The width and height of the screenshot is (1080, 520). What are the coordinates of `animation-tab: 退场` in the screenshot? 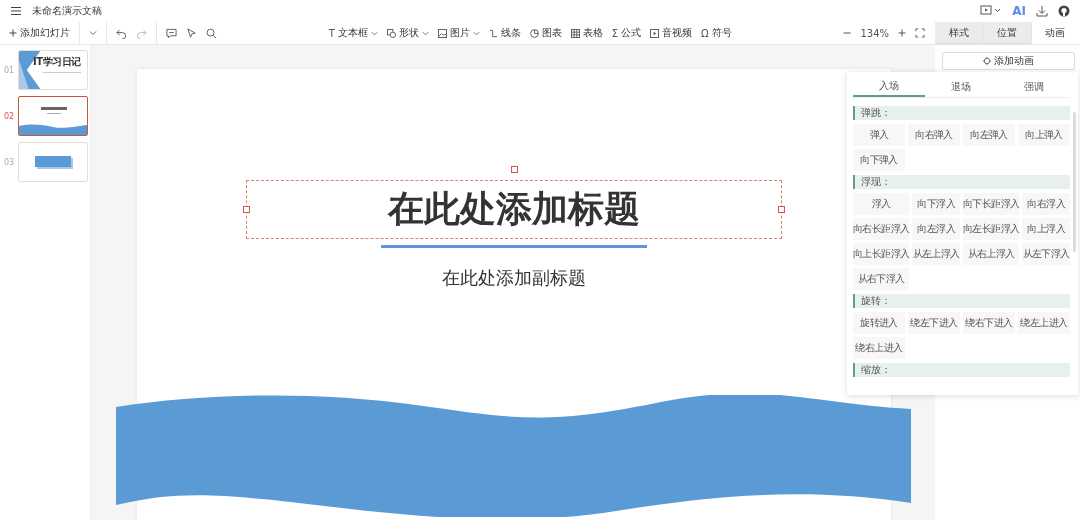 It's located at (961, 87).